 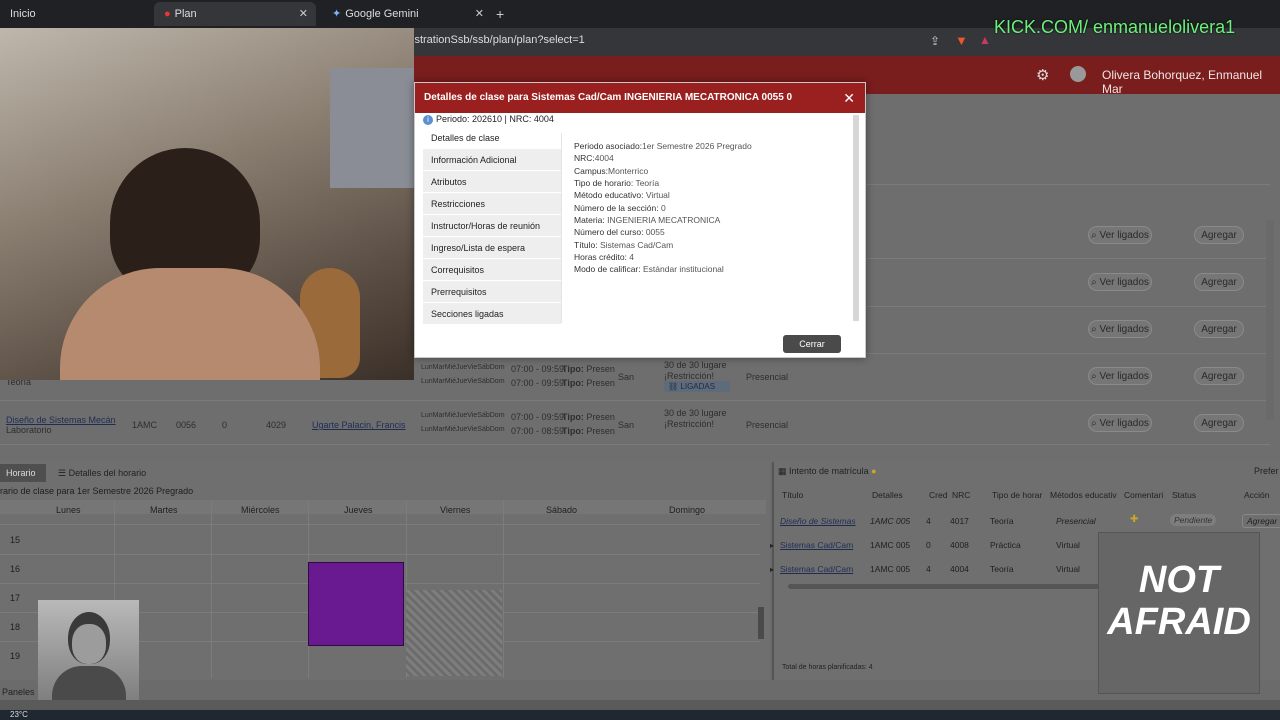 I want to click on row-days: LunMarMiéJueVieSábDom, so click(x=463, y=415).